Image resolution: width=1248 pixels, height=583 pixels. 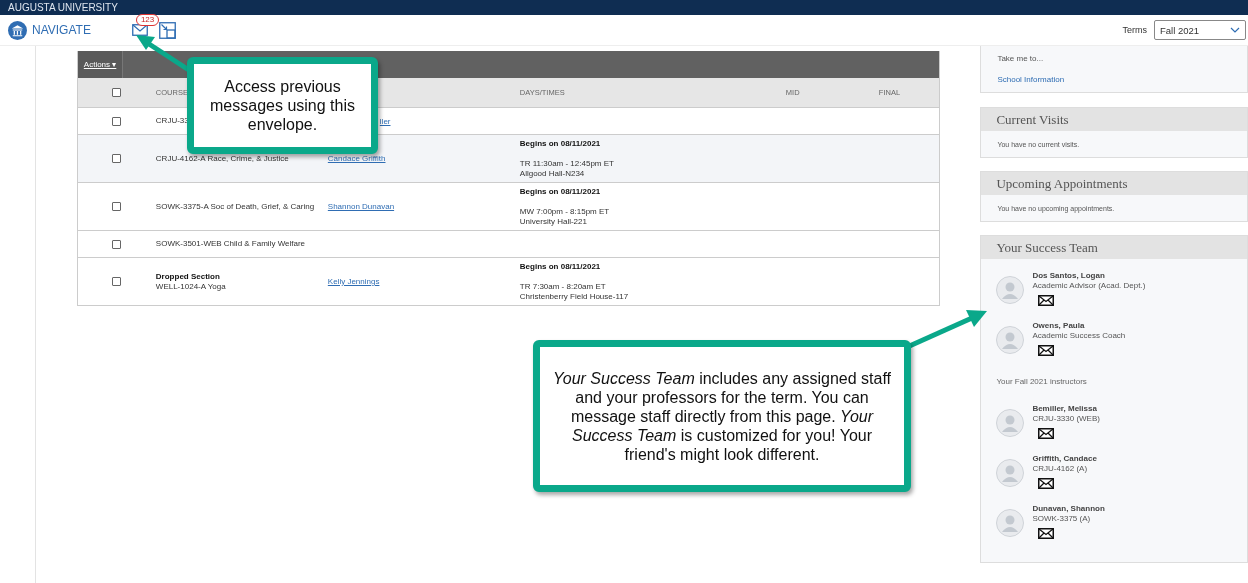 I want to click on member-name: Griffith, Candace, so click(x=1064, y=459).